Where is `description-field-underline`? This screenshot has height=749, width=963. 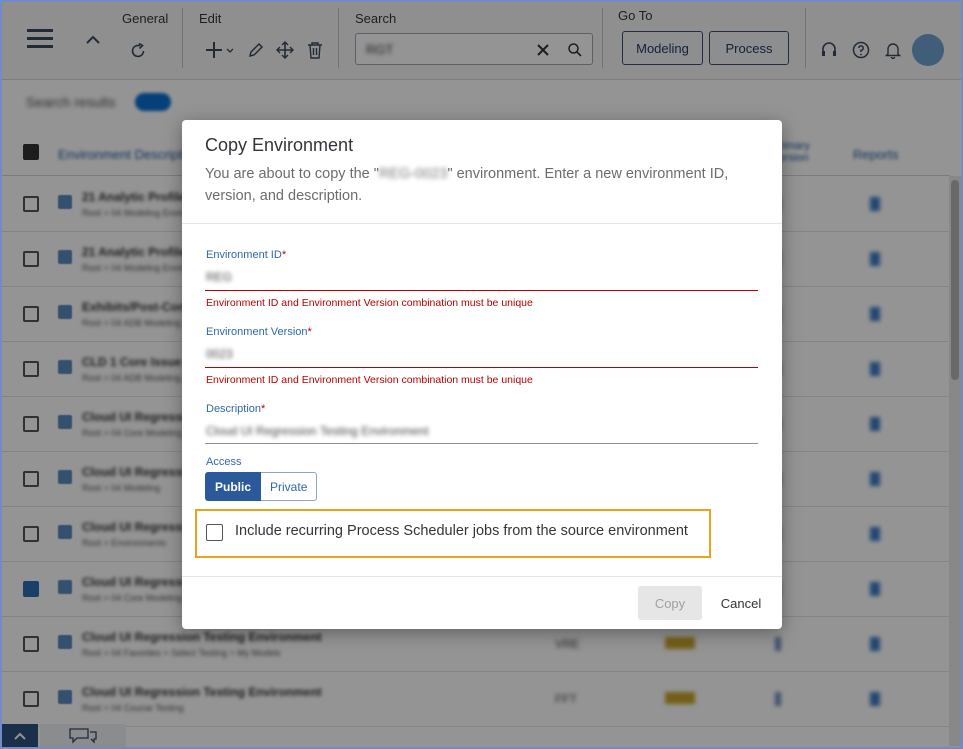
description-field-underline is located at coordinates (481, 443).